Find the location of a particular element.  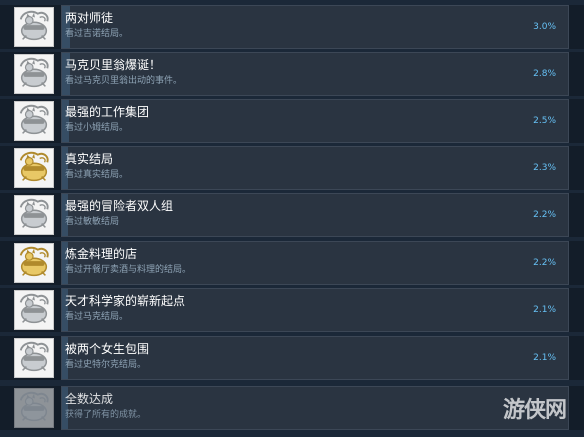

unlock-percent: 3.0% is located at coordinates (544, 27).